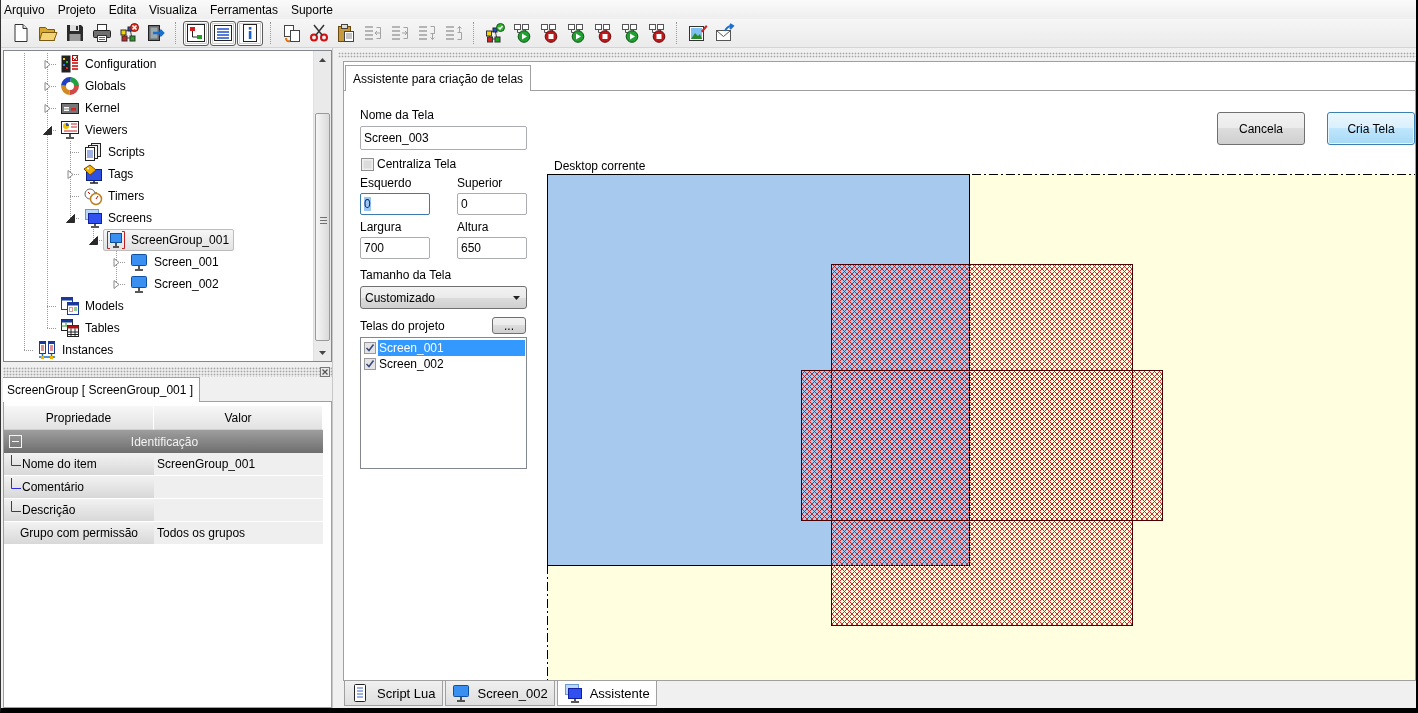 The image size is (1418, 713). Describe the element at coordinates (521, 33) in the screenshot. I see `play-icon` at that location.